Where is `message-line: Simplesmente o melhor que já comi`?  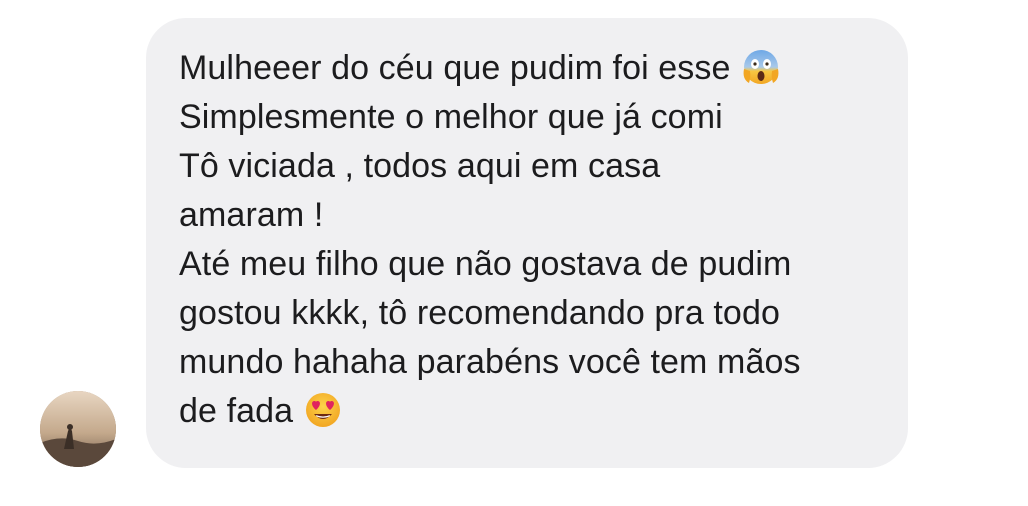
message-line: Simplesmente o melhor que já comi is located at coordinates (451, 117).